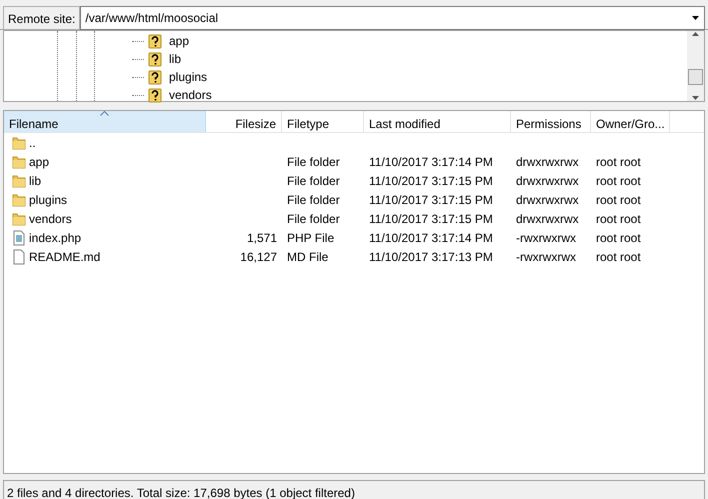 The image size is (708, 499). What do you see at coordinates (695, 77) in the screenshot?
I see `scroll-thumb` at bounding box center [695, 77].